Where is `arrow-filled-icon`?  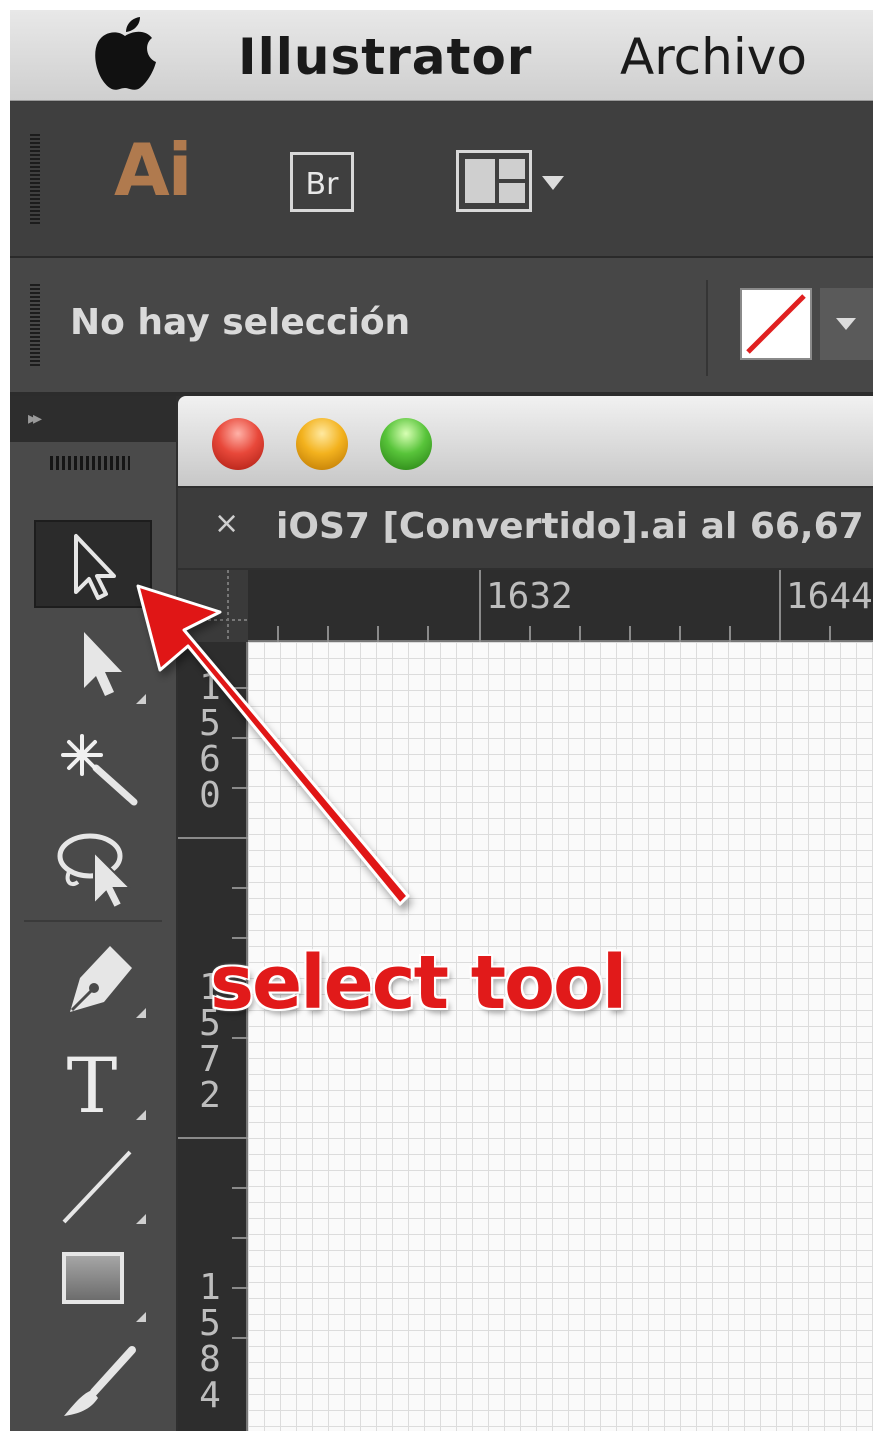
arrow-filled-icon is located at coordinates (103, 664).